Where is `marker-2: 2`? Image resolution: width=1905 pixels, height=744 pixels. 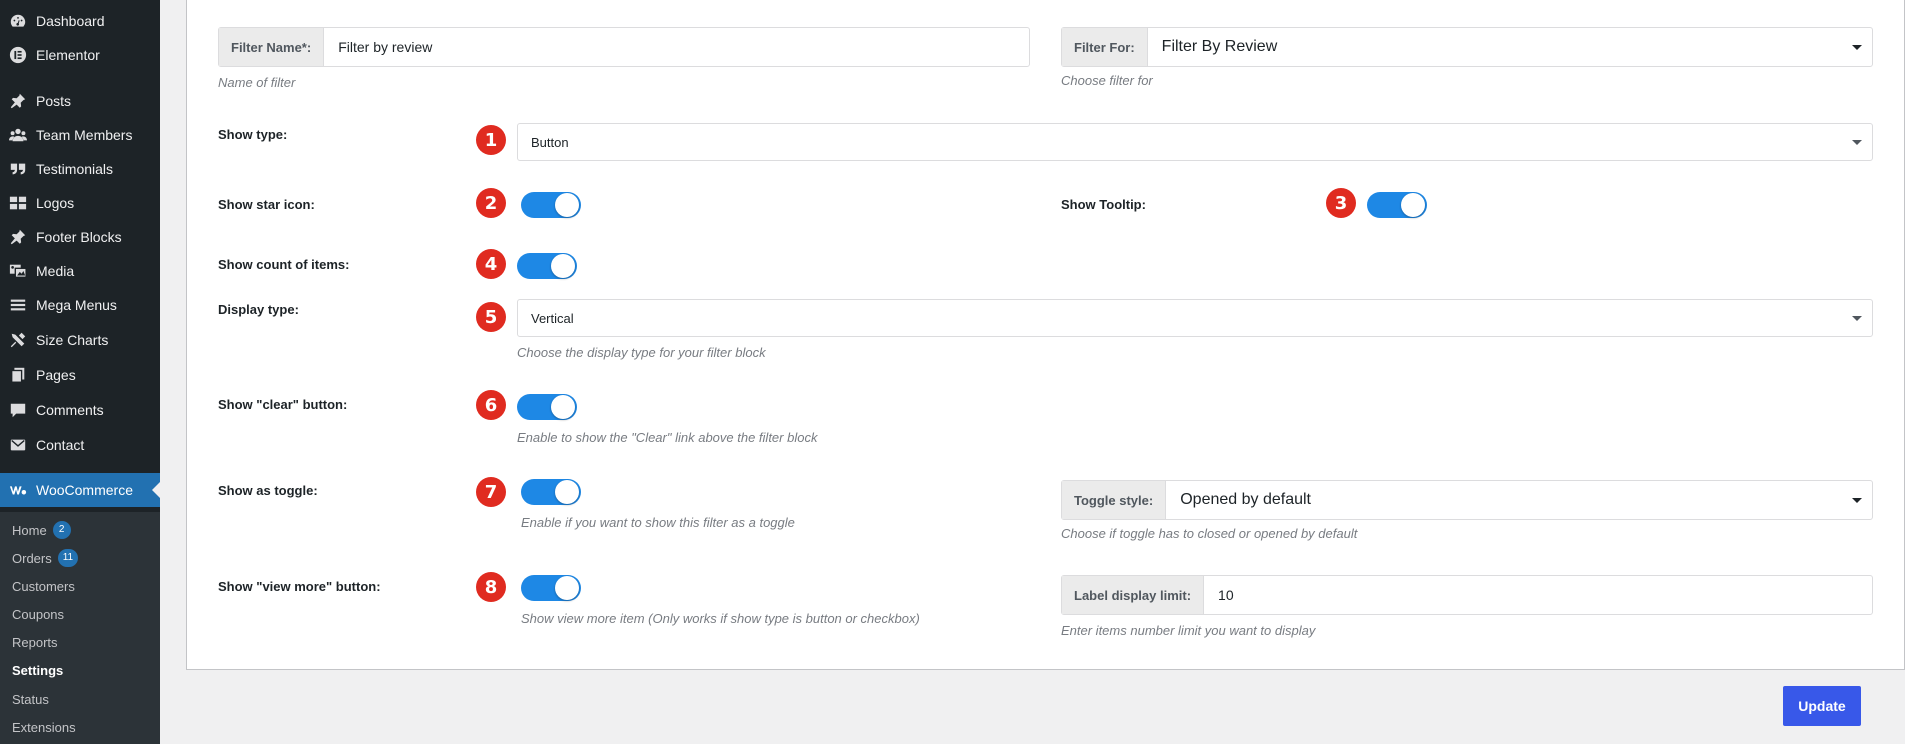 marker-2: 2 is located at coordinates (491, 203).